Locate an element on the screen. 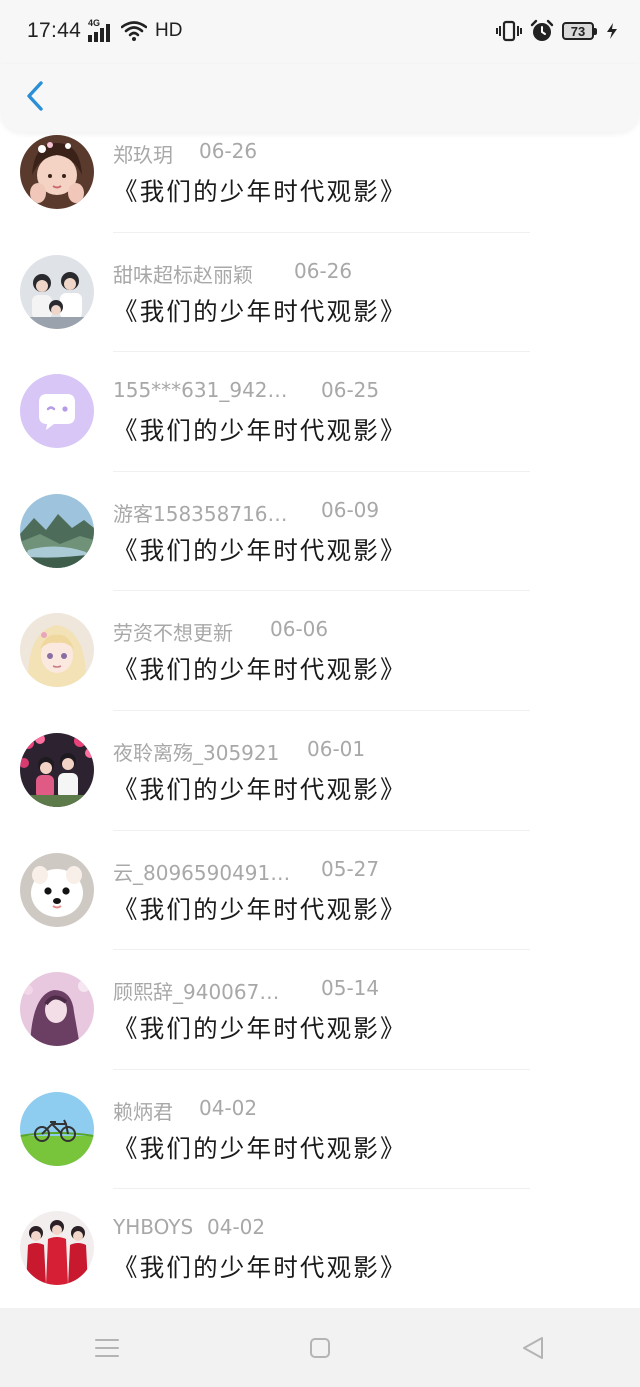 The image size is (640, 1387). entry-meta: 顾熙辞_940067… 05-14 is located at coordinates (246, 990).